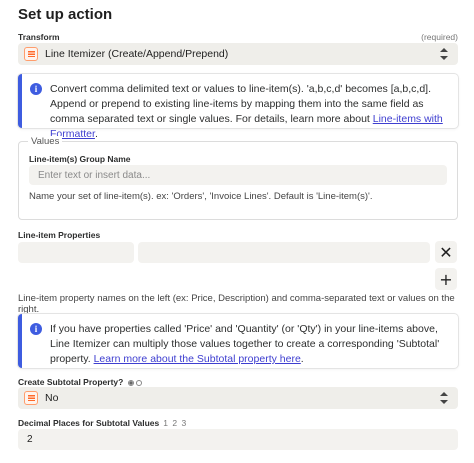 The image size is (474, 463). What do you see at coordinates (59, 235) in the screenshot?
I see `line-item-properties-label: Line-item Properties` at bounding box center [59, 235].